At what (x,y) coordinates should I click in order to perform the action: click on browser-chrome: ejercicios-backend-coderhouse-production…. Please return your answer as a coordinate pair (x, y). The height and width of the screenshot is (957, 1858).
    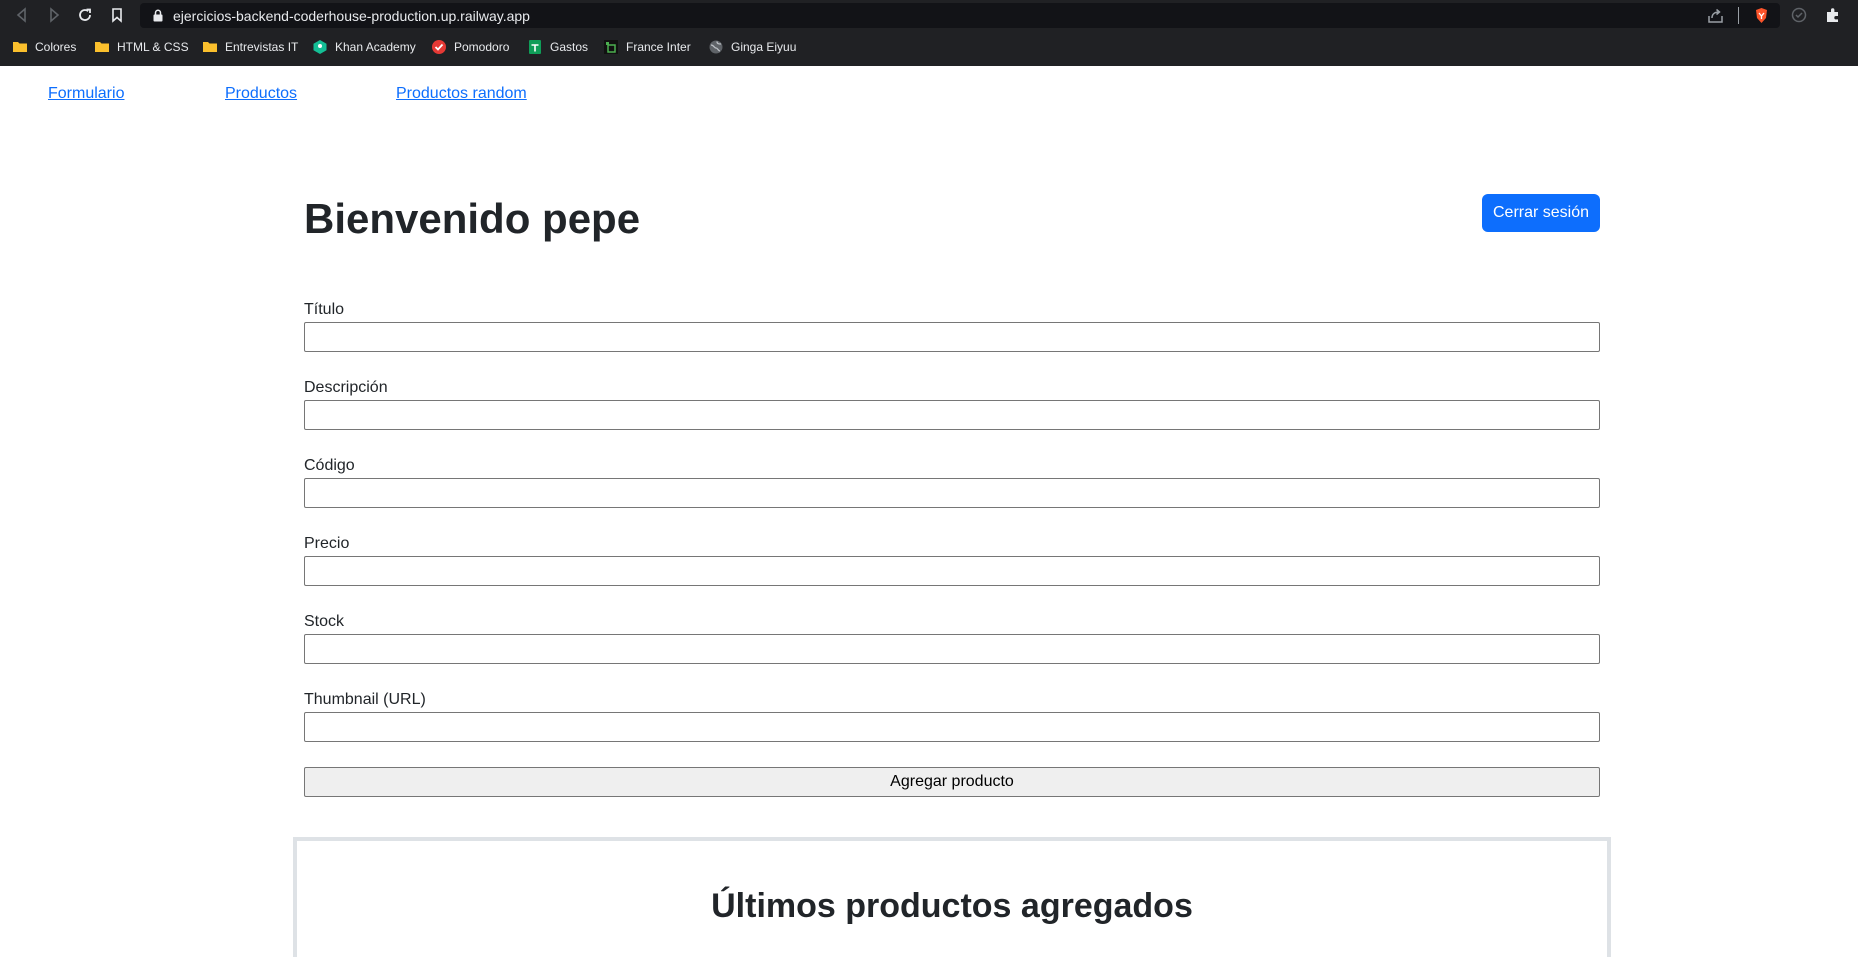
    Looking at the image, I should click on (929, 33).